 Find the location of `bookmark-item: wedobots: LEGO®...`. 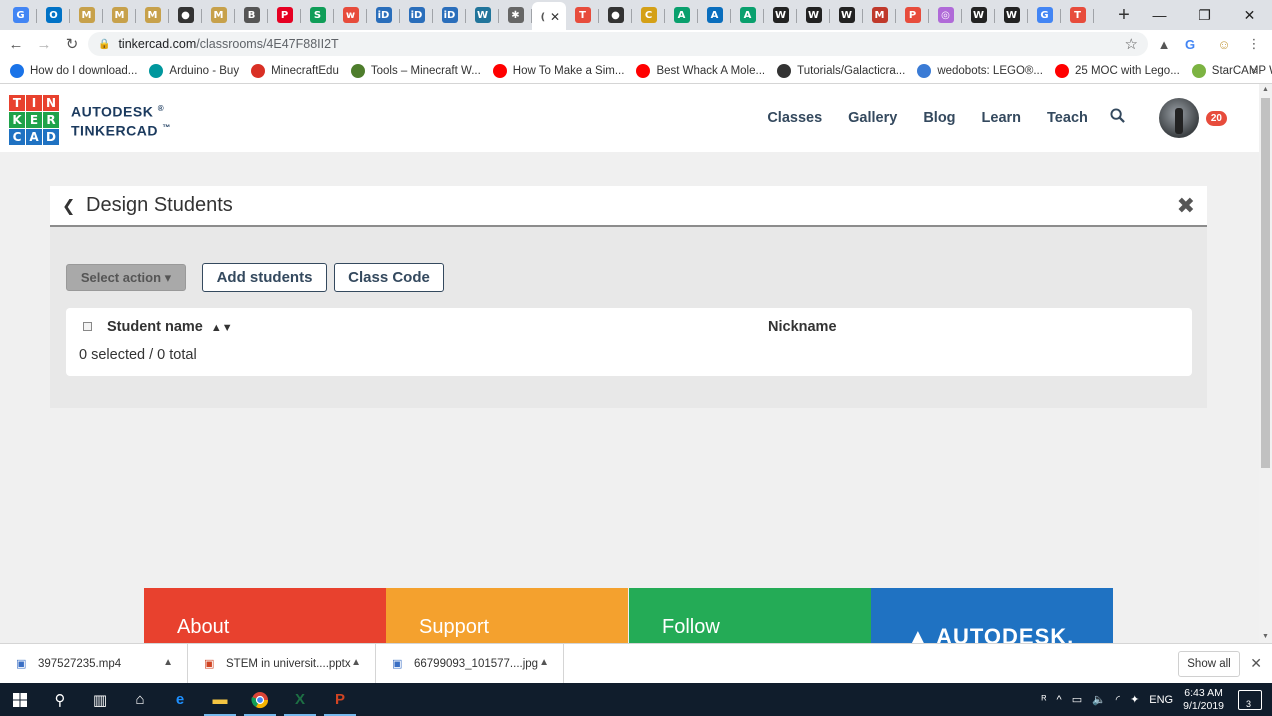

bookmark-item: wedobots: LEGO®... is located at coordinates (980, 70).